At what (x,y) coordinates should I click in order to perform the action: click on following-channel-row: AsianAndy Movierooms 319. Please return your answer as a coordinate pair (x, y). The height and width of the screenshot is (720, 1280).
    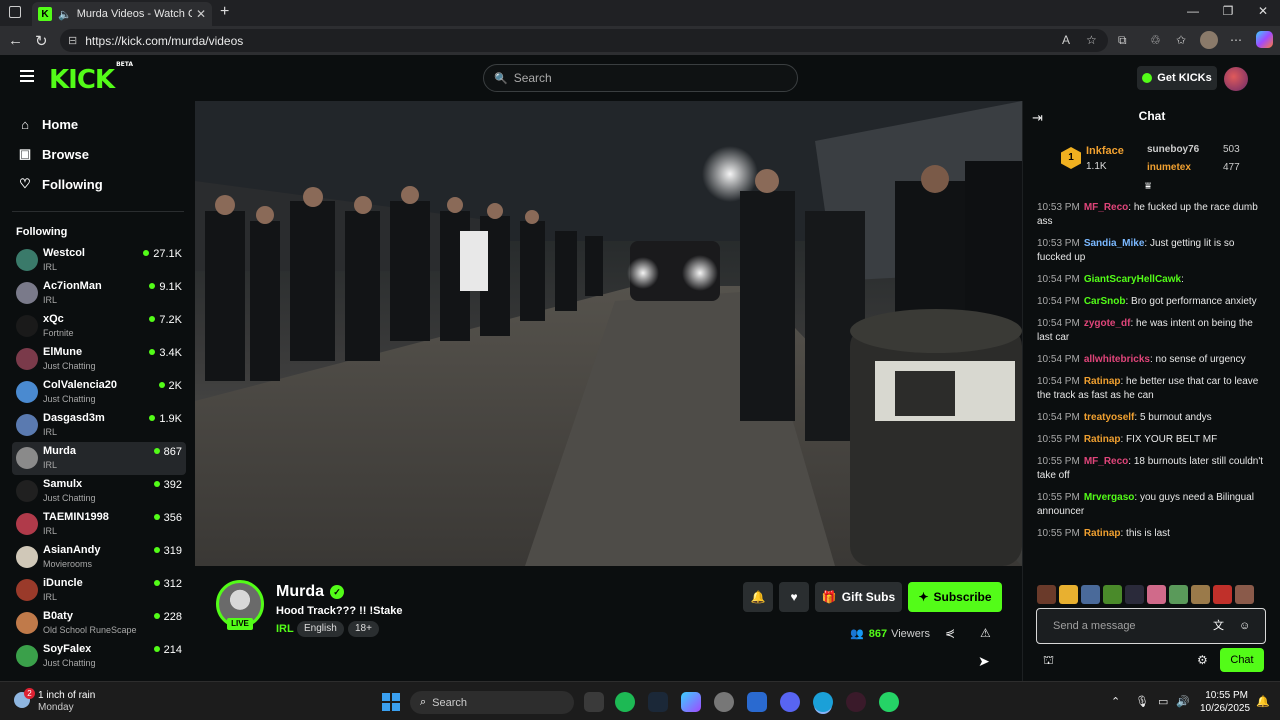
    Looking at the image, I should click on (99, 557).